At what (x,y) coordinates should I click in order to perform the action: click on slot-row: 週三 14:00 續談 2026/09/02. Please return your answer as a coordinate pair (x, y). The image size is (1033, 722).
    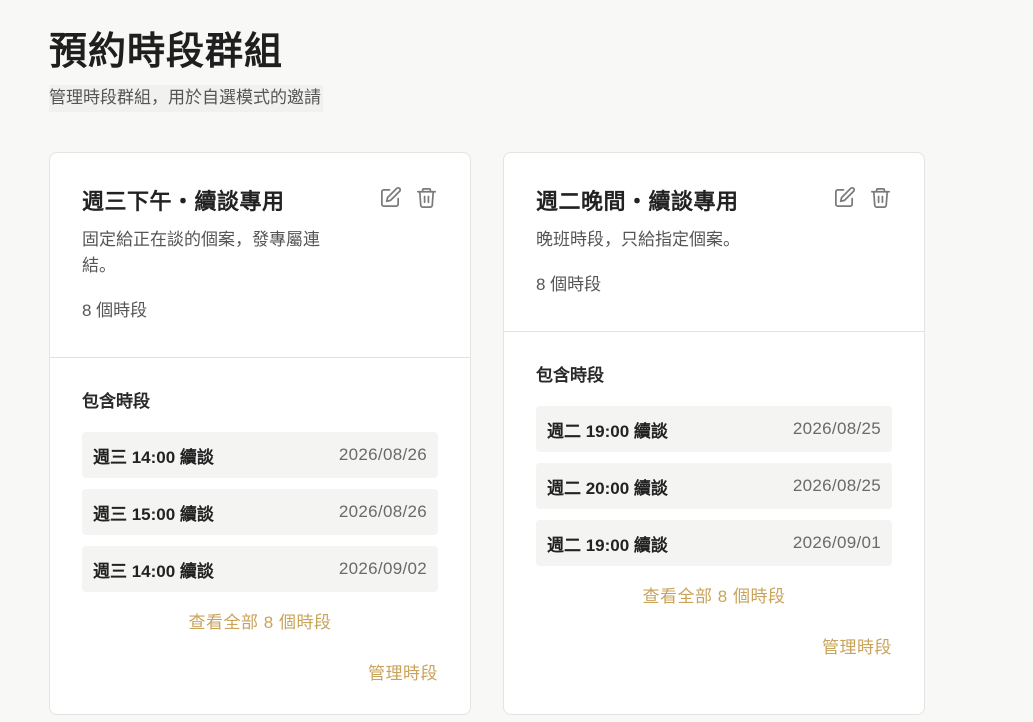
    Looking at the image, I should click on (260, 569).